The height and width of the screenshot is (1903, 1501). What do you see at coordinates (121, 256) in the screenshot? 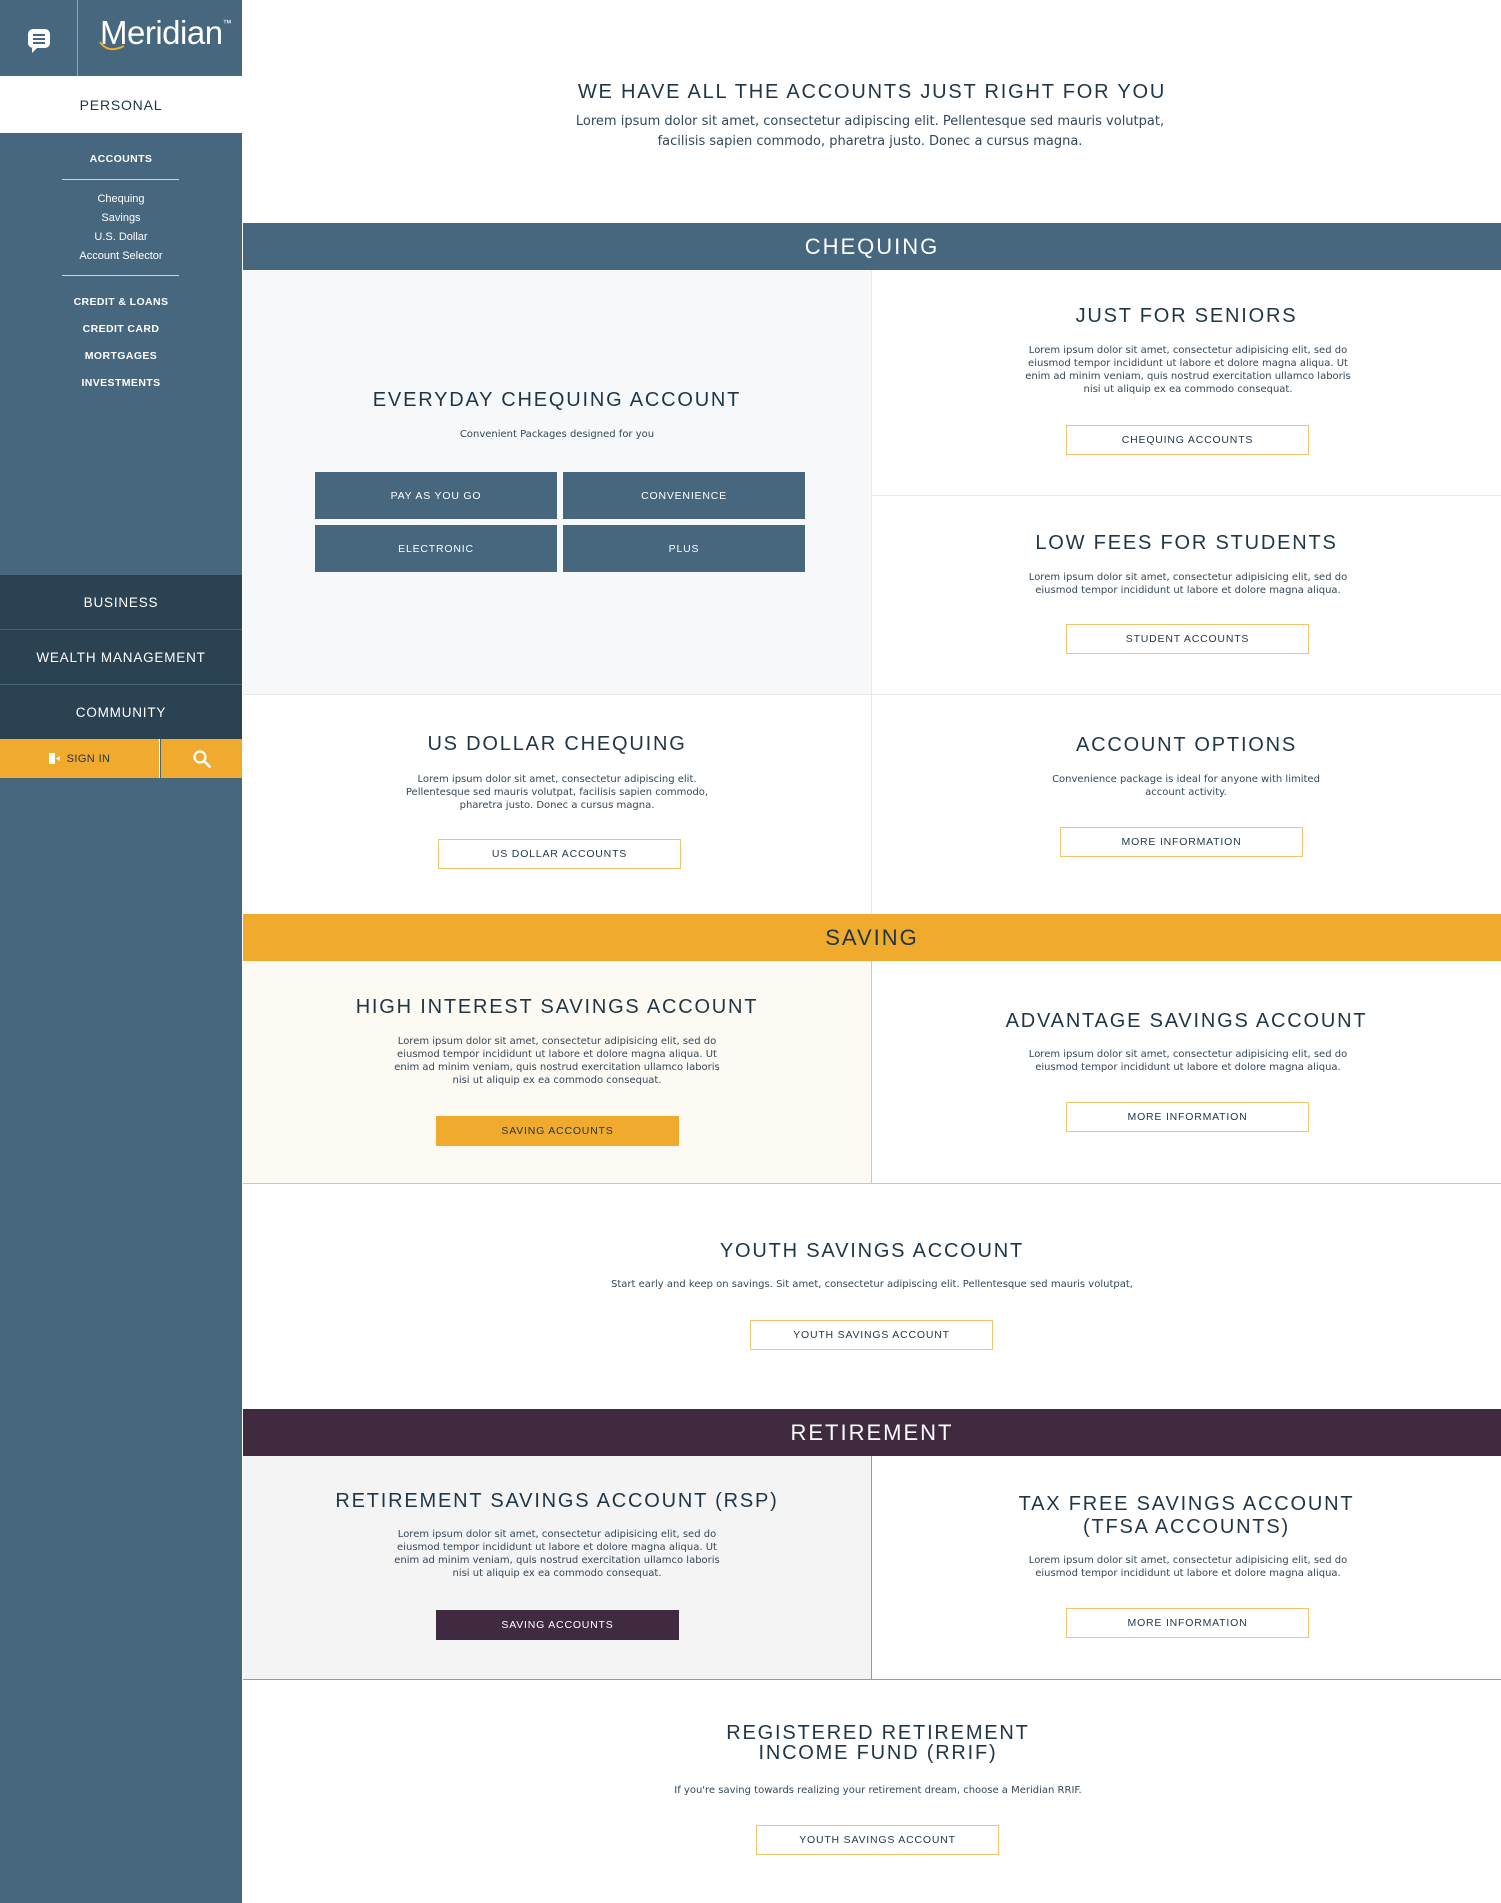
I see `sidebar-item-account-selector: Account Selector` at bounding box center [121, 256].